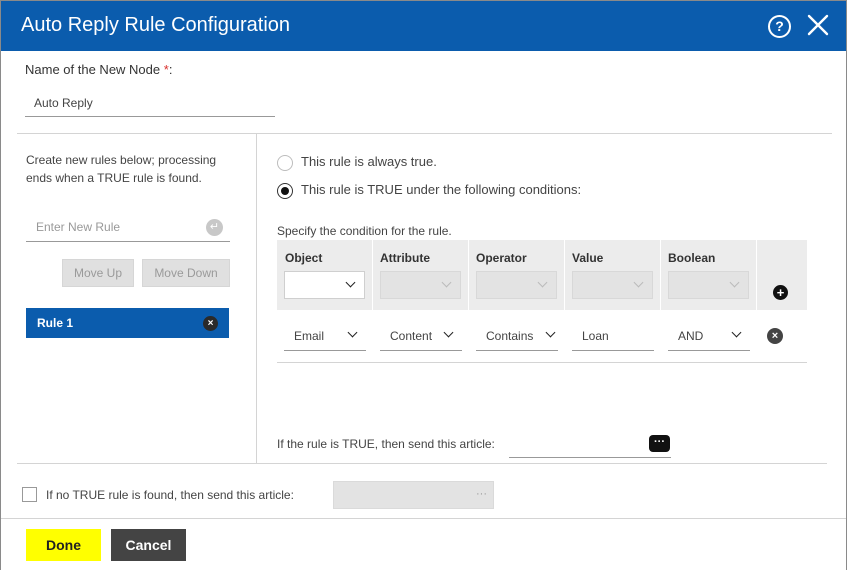 The image size is (847, 570). I want to click on row-operator-select: Contains, so click(517, 337).